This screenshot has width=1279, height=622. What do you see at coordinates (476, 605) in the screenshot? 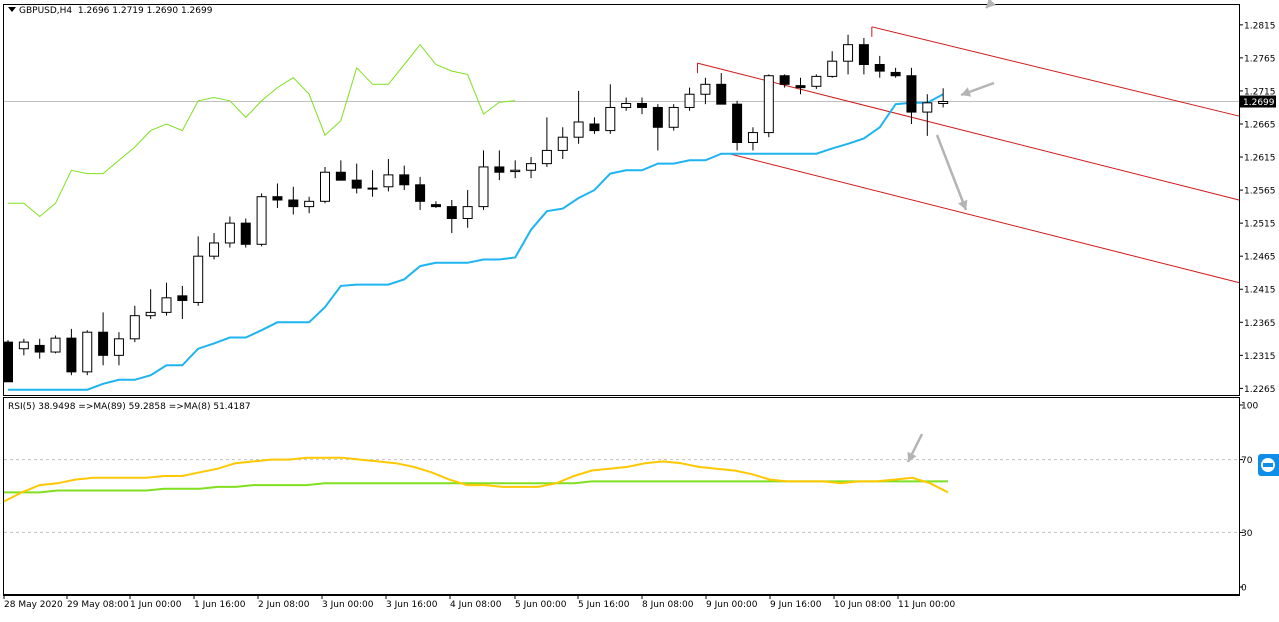
I see `time-label: 4 Jun 08:00` at bounding box center [476, 605].